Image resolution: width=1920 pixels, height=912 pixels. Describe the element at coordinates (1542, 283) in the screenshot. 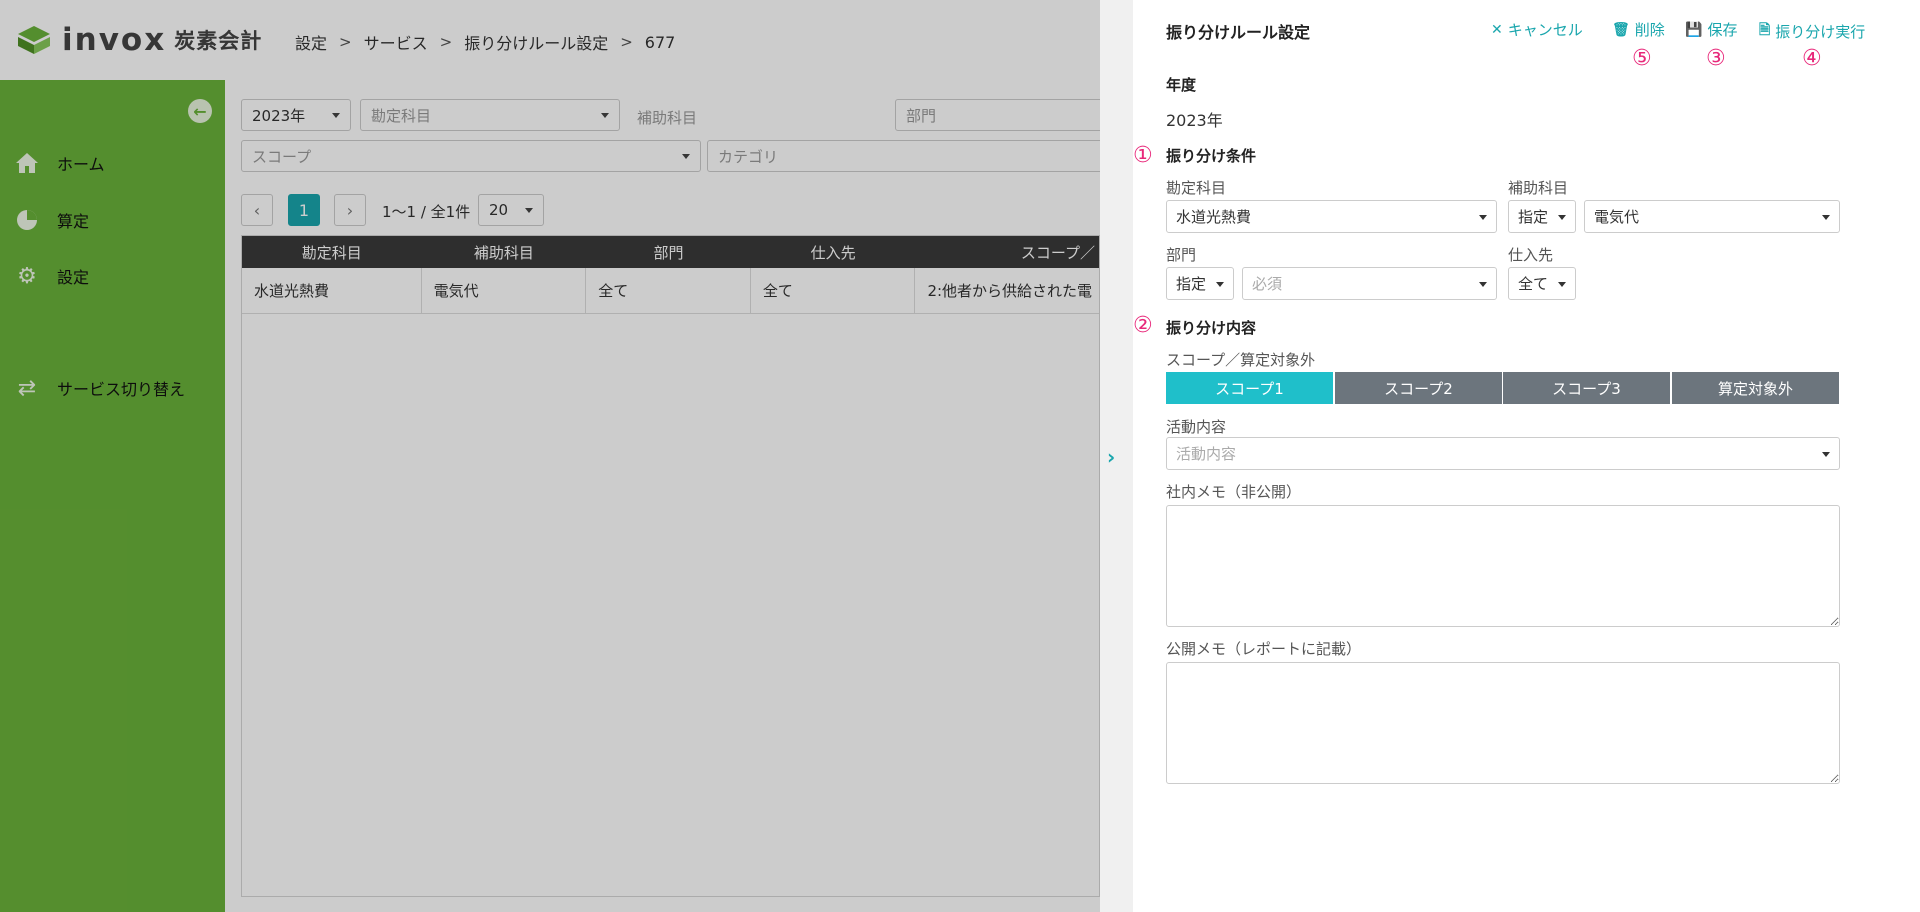

I see `supplier-select: 全て` at that location.